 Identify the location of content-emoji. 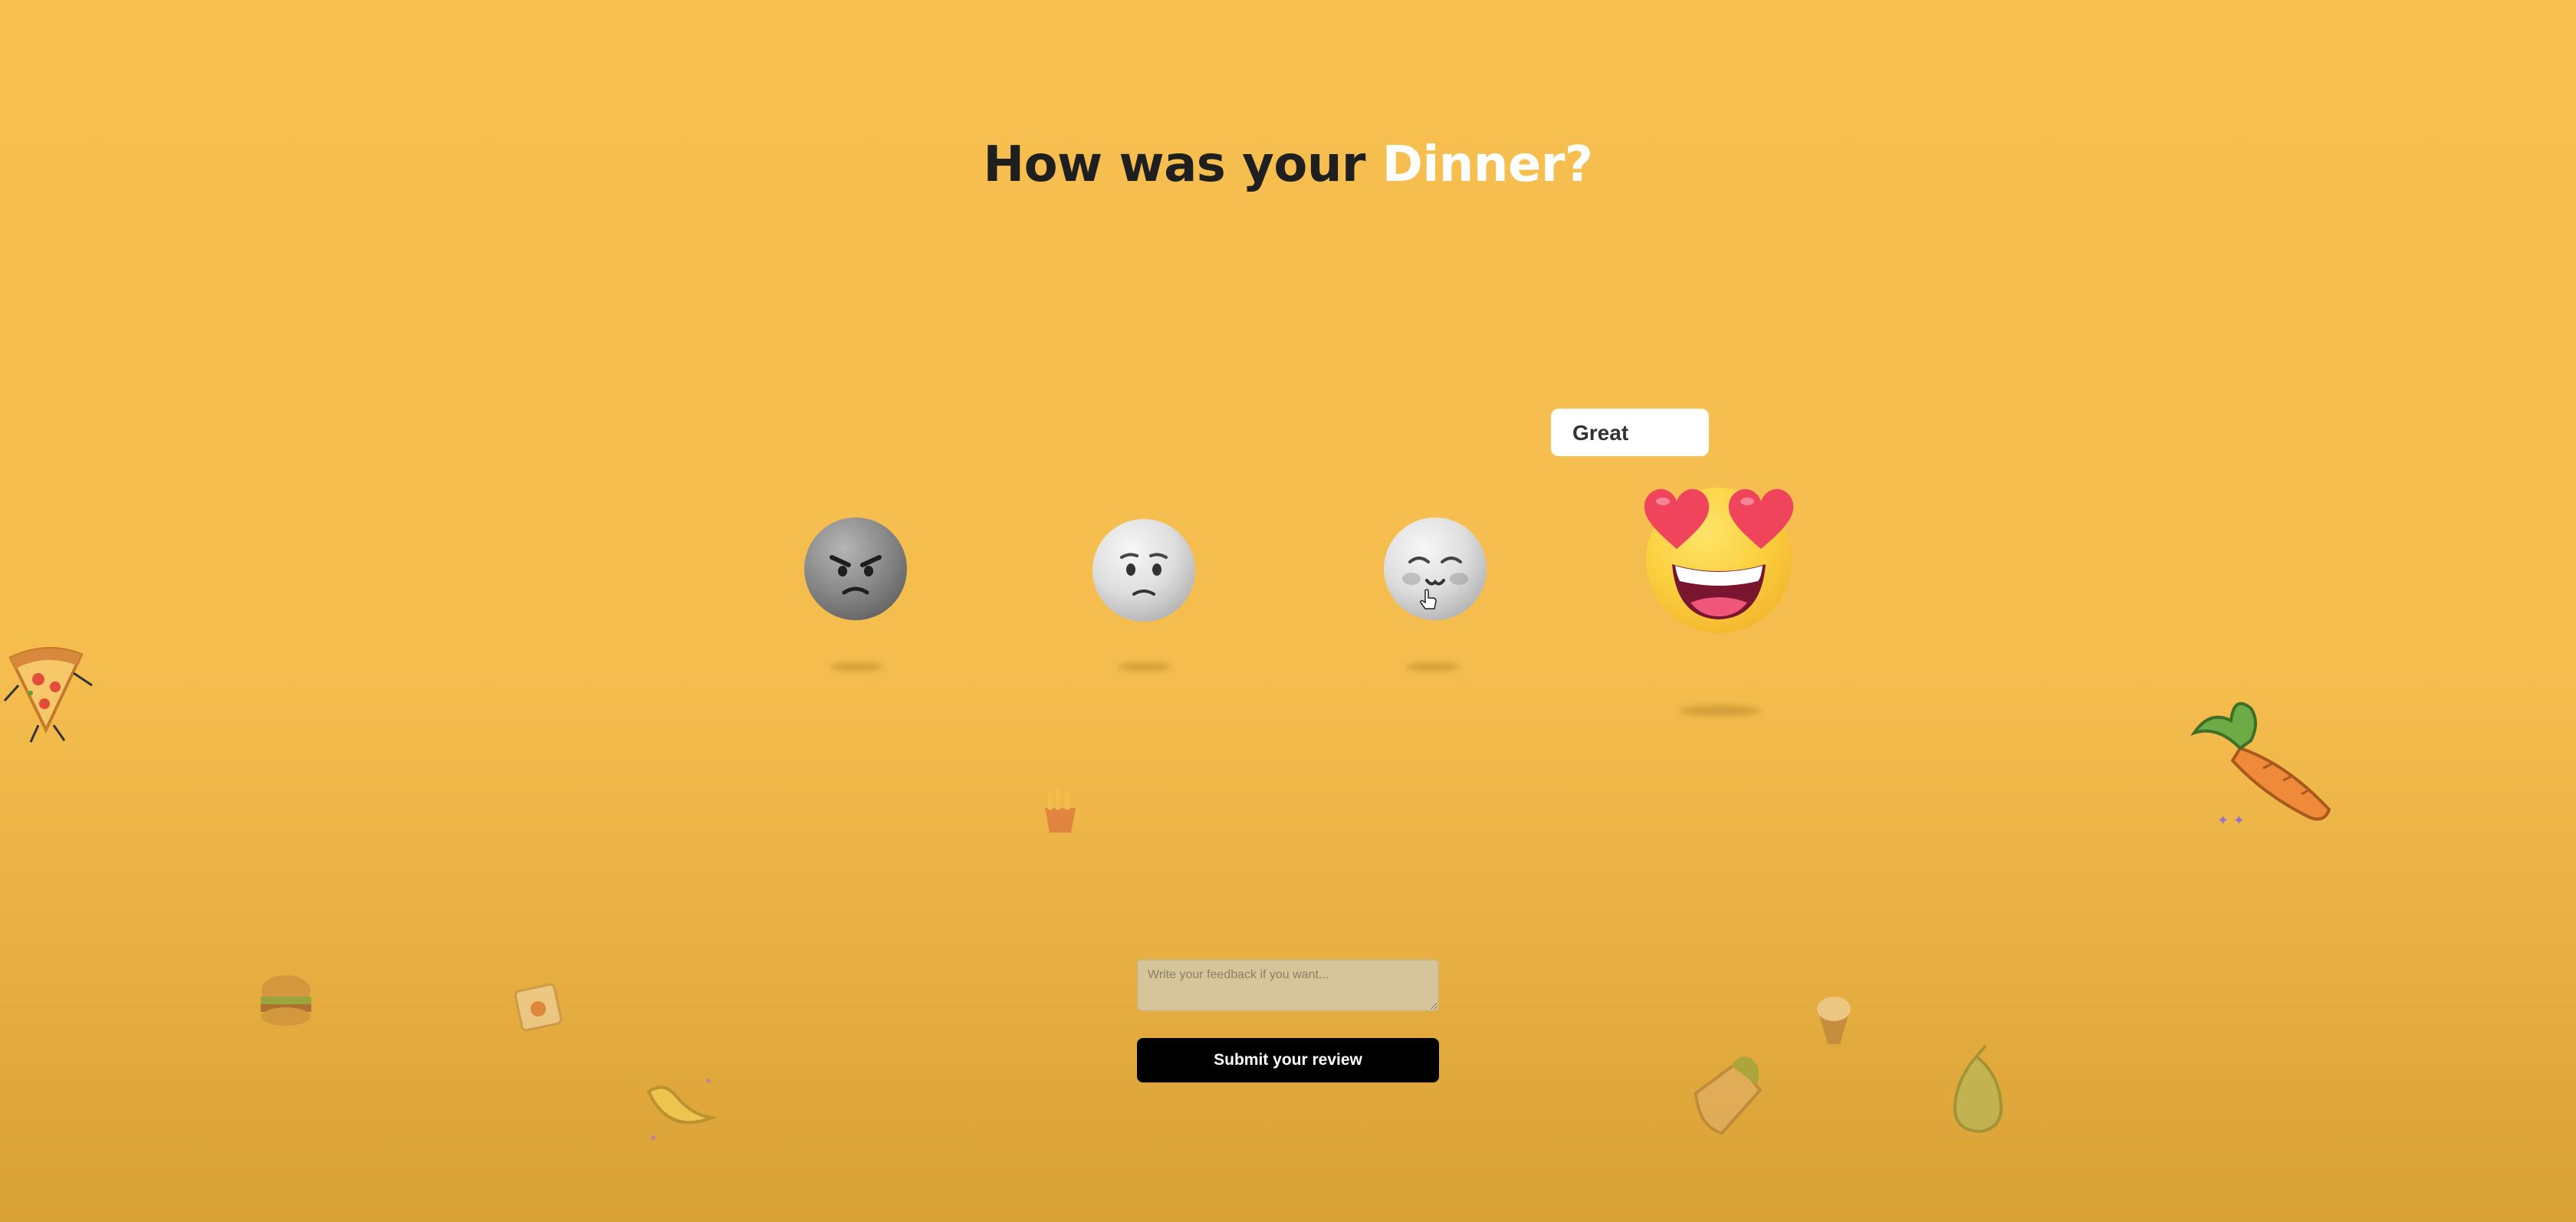
(1435, 568).